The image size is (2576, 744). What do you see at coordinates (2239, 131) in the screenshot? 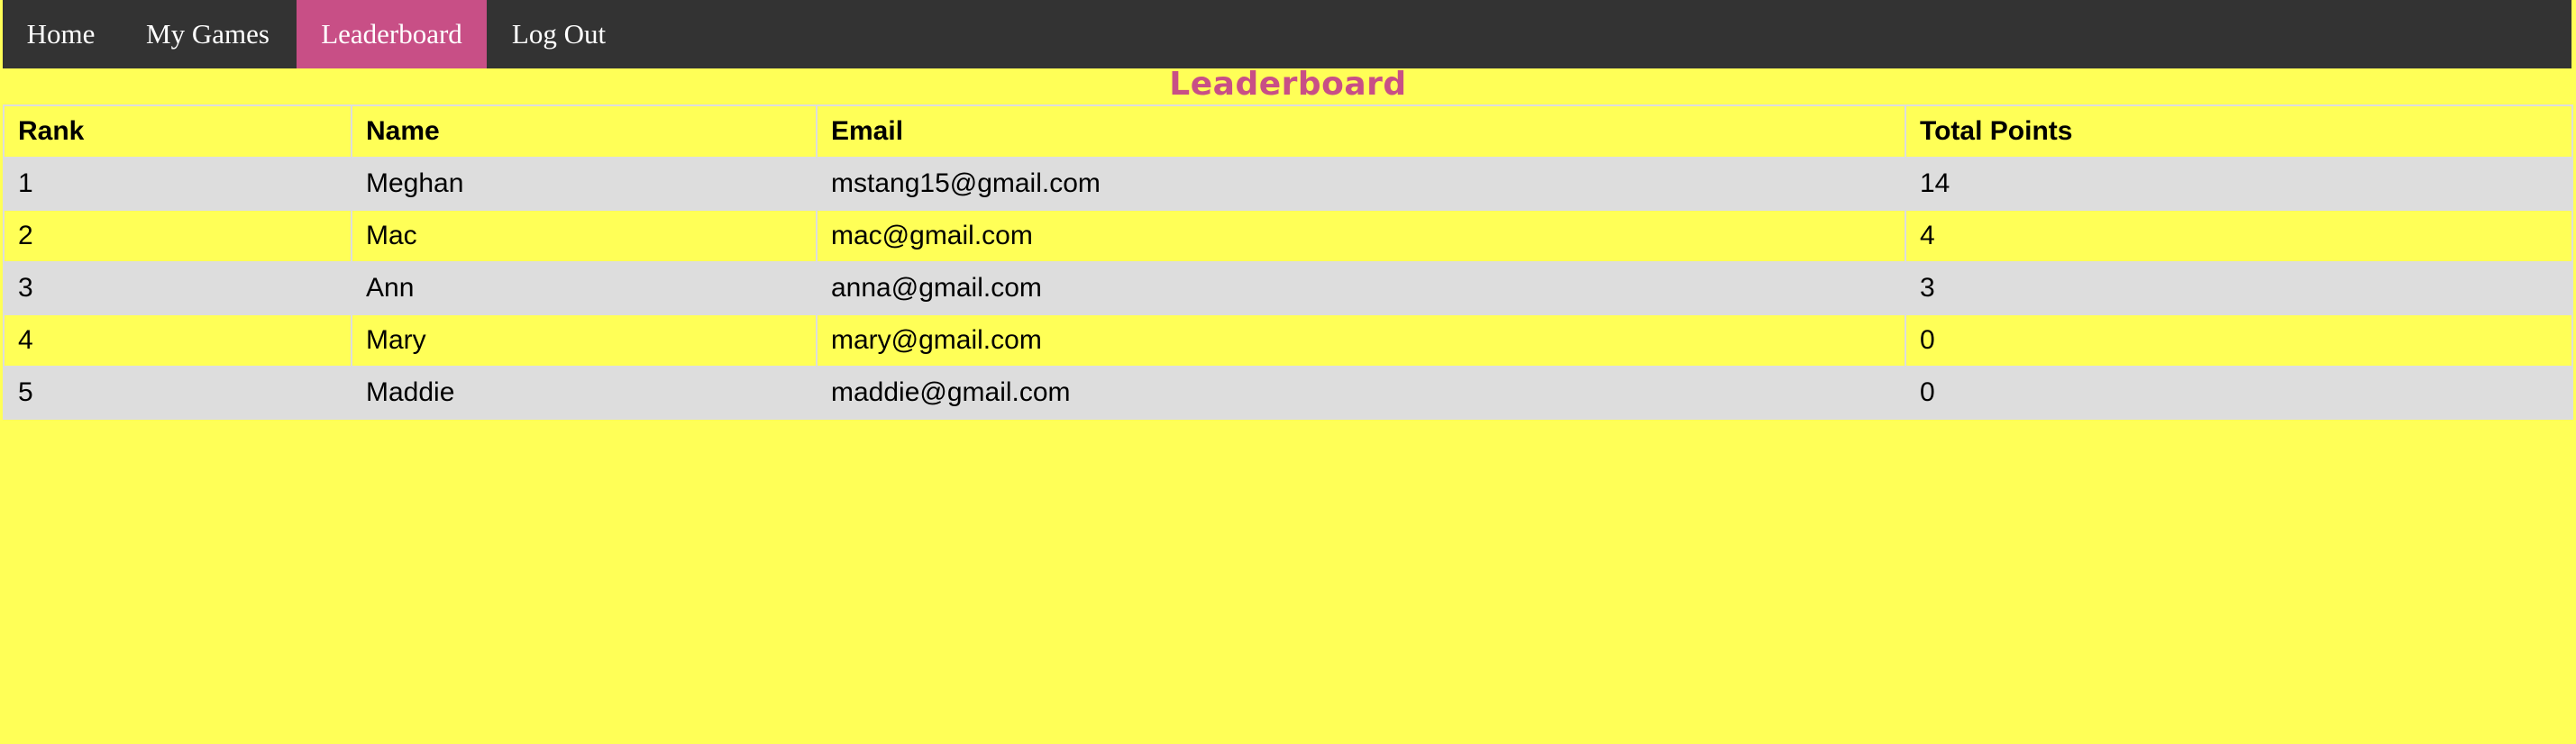
I see `column-header-total-points: Total Points` at bounding box center [2239, 131].